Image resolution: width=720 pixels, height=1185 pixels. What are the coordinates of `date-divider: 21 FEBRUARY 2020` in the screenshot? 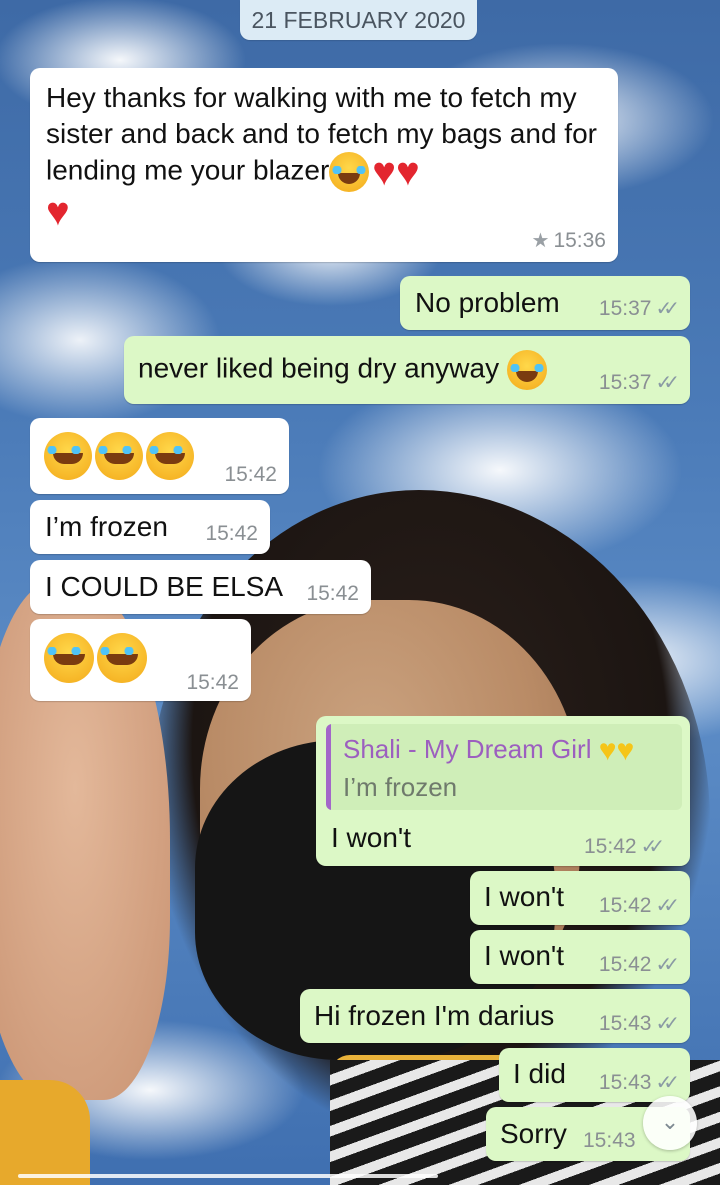 It's located at (358, 20).